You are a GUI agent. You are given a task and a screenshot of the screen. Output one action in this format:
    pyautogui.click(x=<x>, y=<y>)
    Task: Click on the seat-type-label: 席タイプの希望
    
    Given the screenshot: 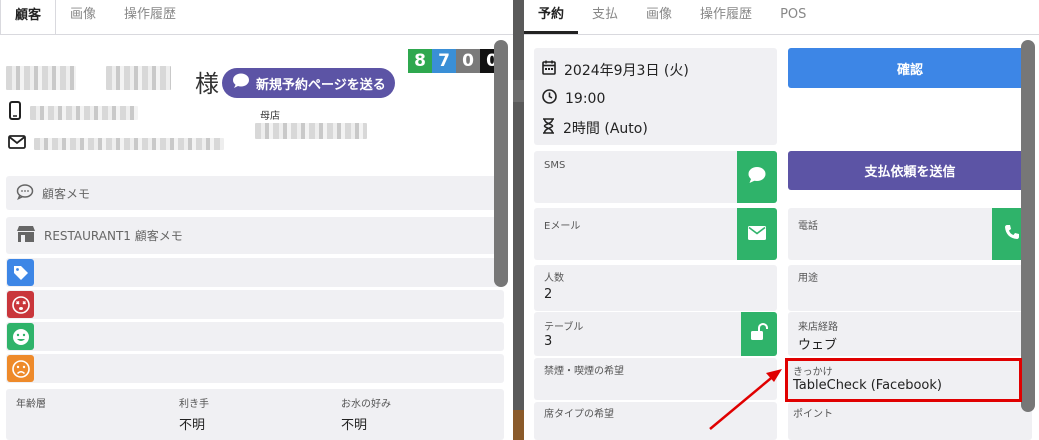 What is the action you would take?
    pyautogui.click(x=579, y=414)
    